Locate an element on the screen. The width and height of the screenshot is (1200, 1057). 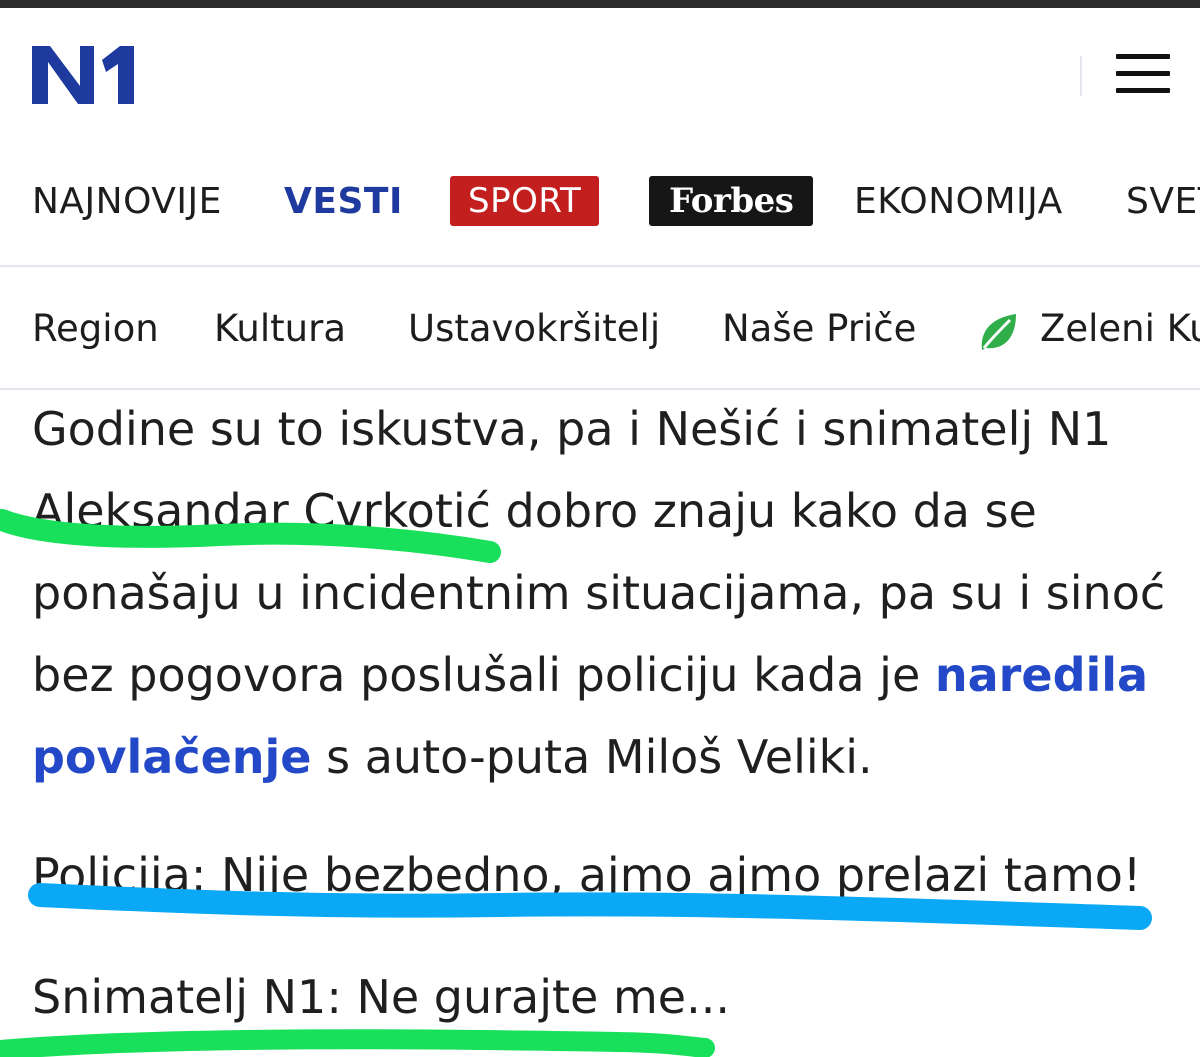
subnav-item-zeleni-kutak: Zeleni Kutak is located at coordinates (1120, 329).